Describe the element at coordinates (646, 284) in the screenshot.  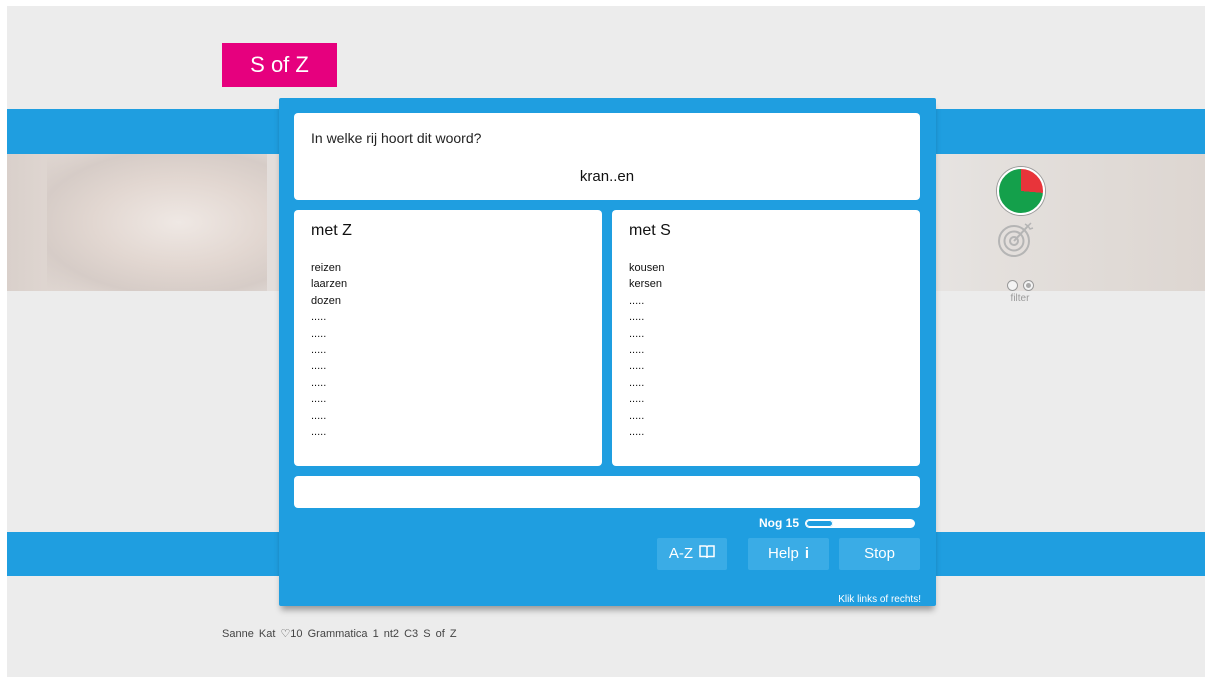
I see `list-item: kersen` at that location.